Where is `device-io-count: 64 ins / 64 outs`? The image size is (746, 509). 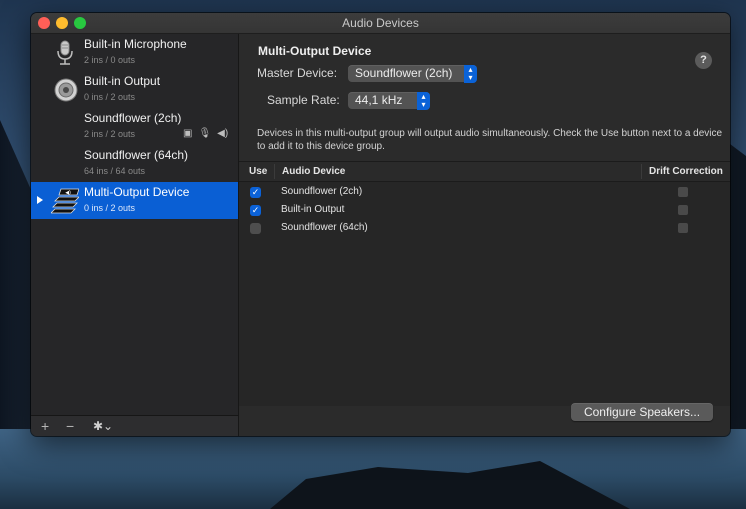 device-io-count: 64 ins / 64 outs is located at coordinates (115, 171).